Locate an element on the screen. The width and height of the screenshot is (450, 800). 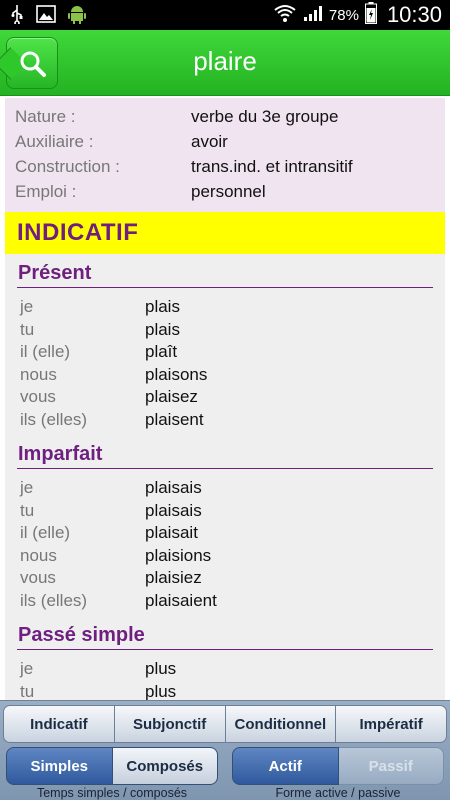
tab-subjonctif: Subjonctif is located at coordinates (170, 724).